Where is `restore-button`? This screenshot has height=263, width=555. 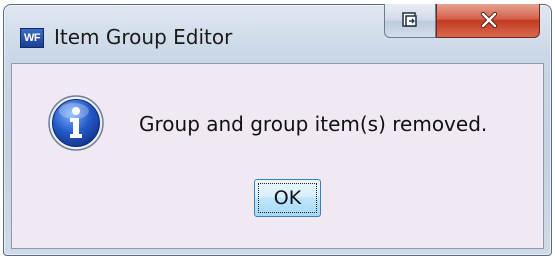
restore-button is located at coordinates (410, 21).